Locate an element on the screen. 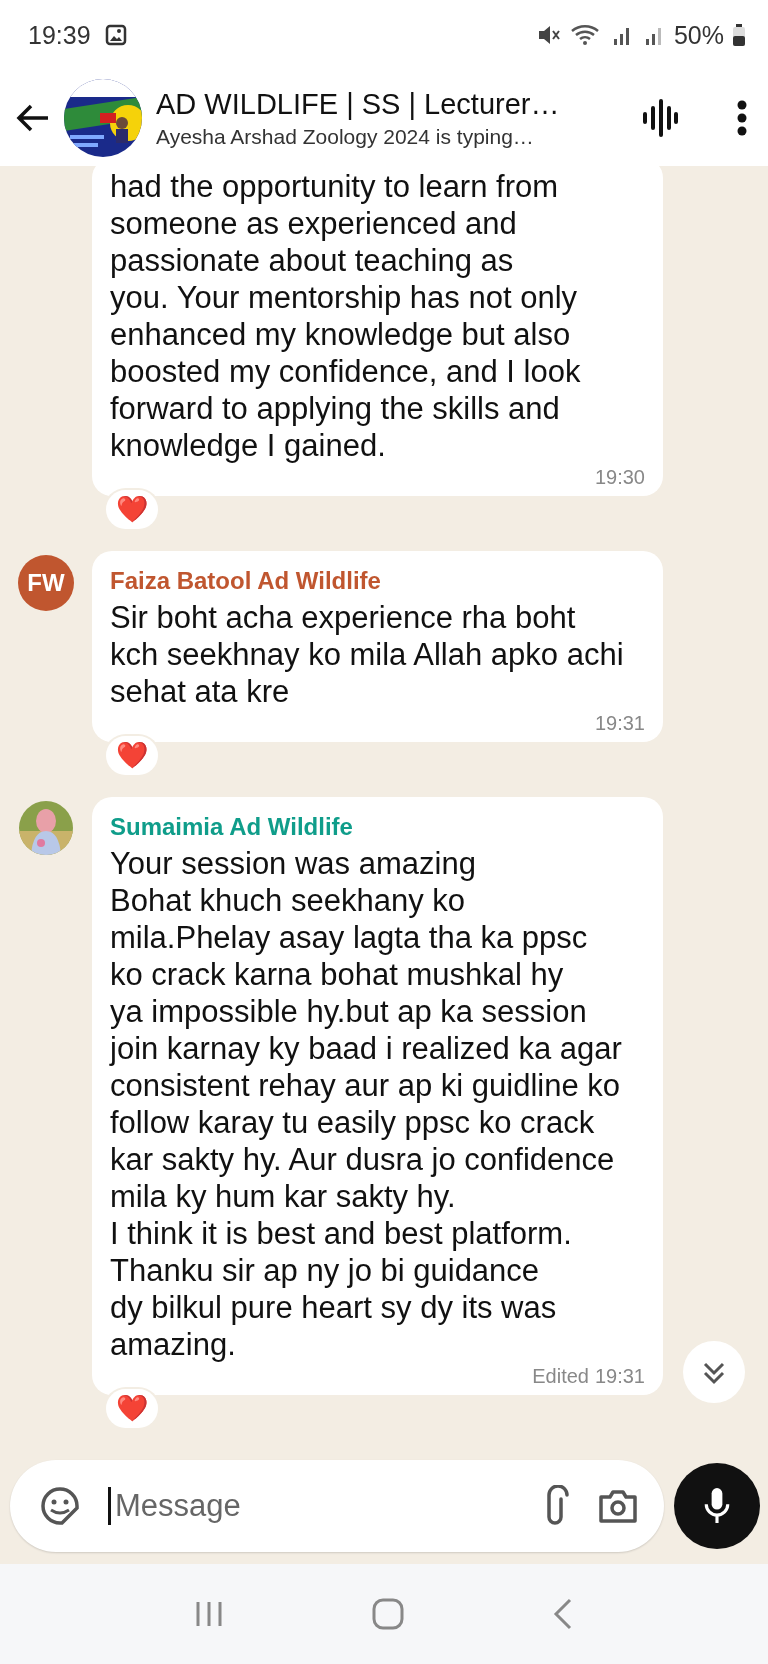  sticker-icon is located at coordinates (60, 1506).